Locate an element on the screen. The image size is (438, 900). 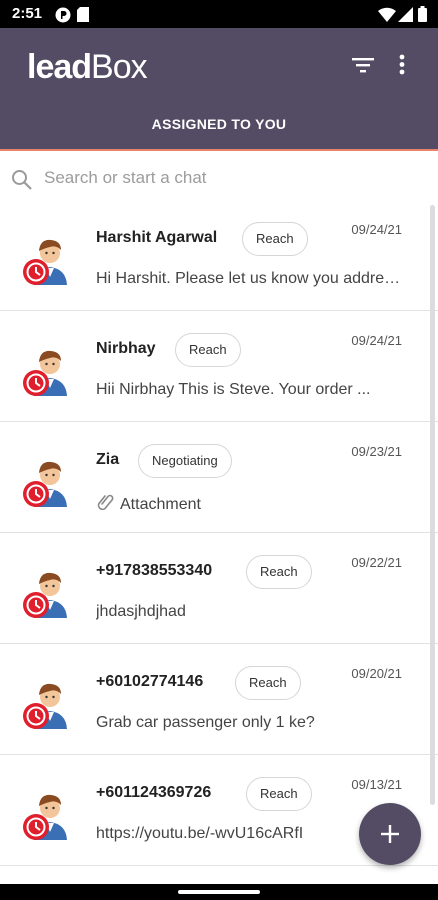
search-bar is located at coordinates (219, 177).